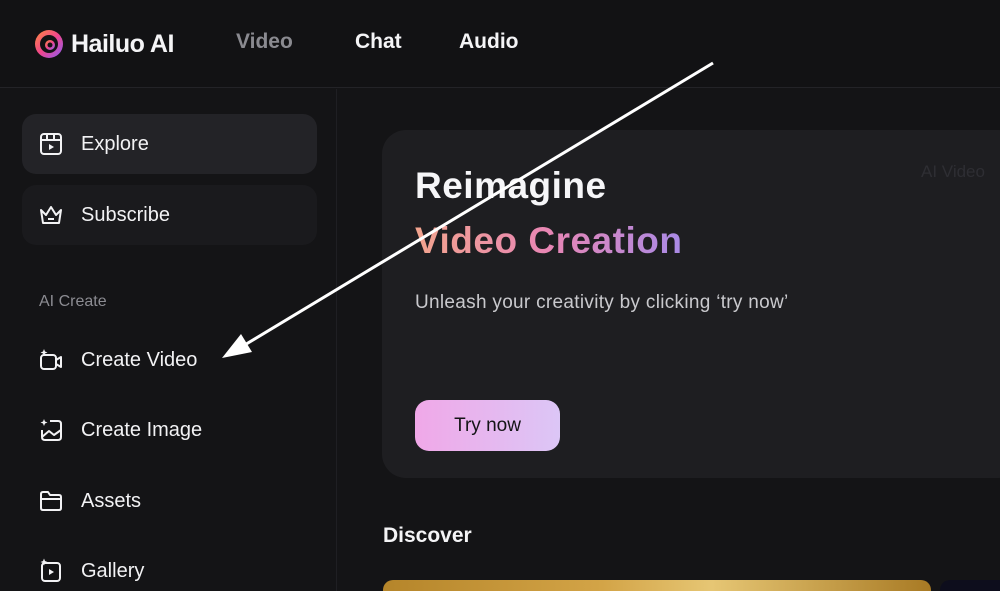 The height and width of the screenshot is (591, 1000). I want to click on discover-heading: Discover, so click(427, 535).